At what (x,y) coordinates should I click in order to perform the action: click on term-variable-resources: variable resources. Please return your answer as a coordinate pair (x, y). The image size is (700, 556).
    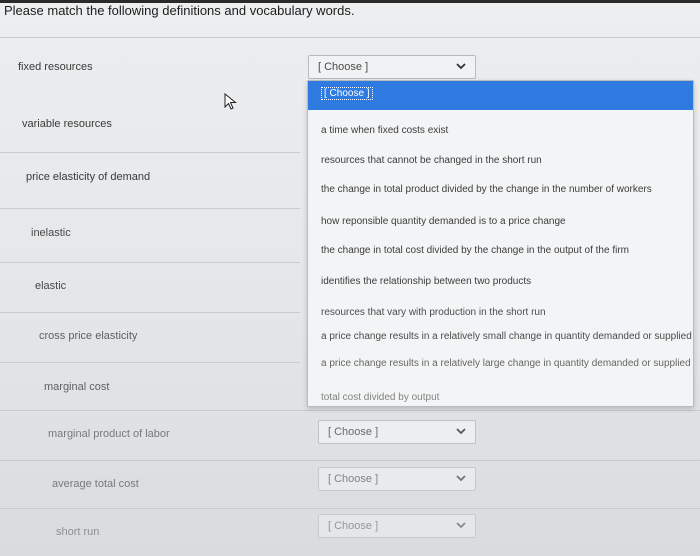
    Looking at the image, I should click on (67, 124).